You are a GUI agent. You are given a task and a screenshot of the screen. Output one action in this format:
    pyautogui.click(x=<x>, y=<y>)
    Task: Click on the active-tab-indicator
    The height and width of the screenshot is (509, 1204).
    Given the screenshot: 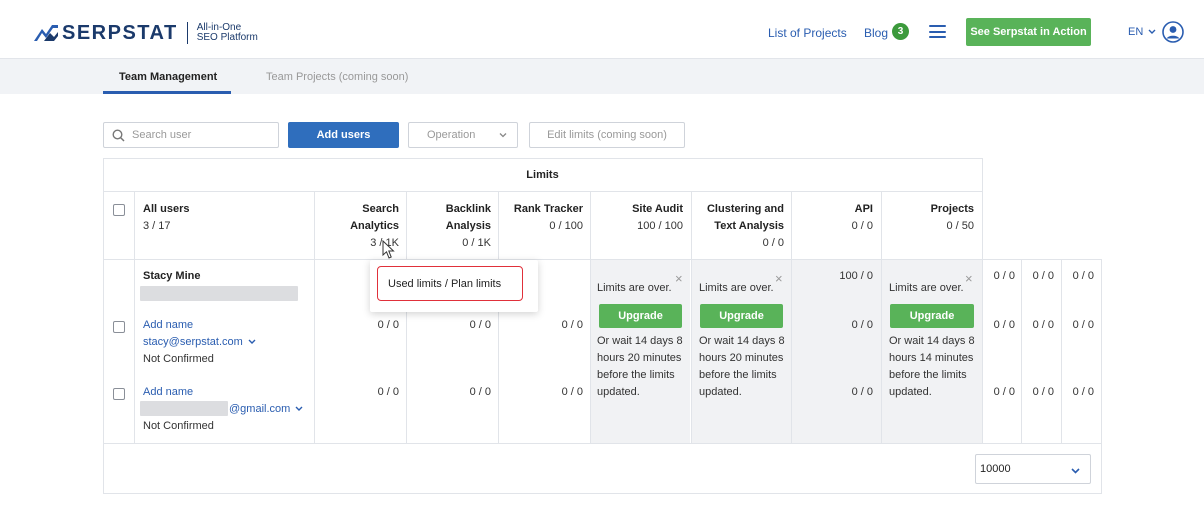 What is the action you would take?
    pyautogui.click(x=167, y=92)
    